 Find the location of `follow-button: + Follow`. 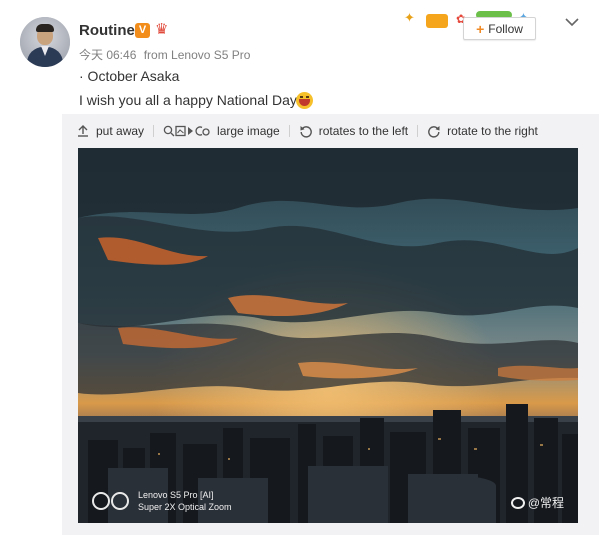

follow-button: + Follow is located at coordinates (499, 28).